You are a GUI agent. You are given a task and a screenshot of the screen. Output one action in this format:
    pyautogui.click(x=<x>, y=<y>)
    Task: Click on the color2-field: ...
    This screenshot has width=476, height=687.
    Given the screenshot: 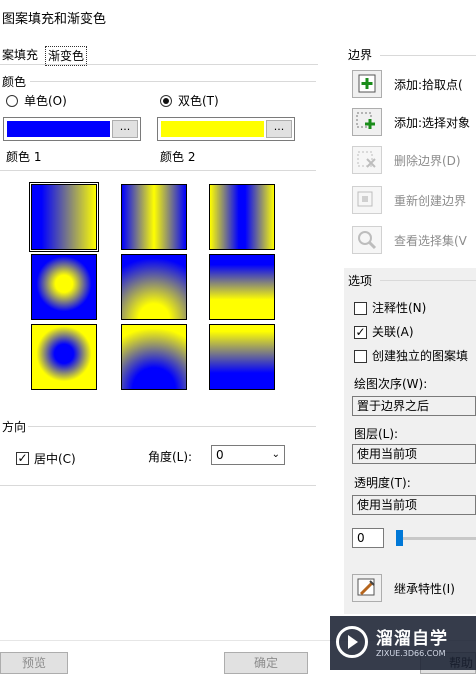 What is the action you would take?
    pyautogui.click(x=226, y=129)
    